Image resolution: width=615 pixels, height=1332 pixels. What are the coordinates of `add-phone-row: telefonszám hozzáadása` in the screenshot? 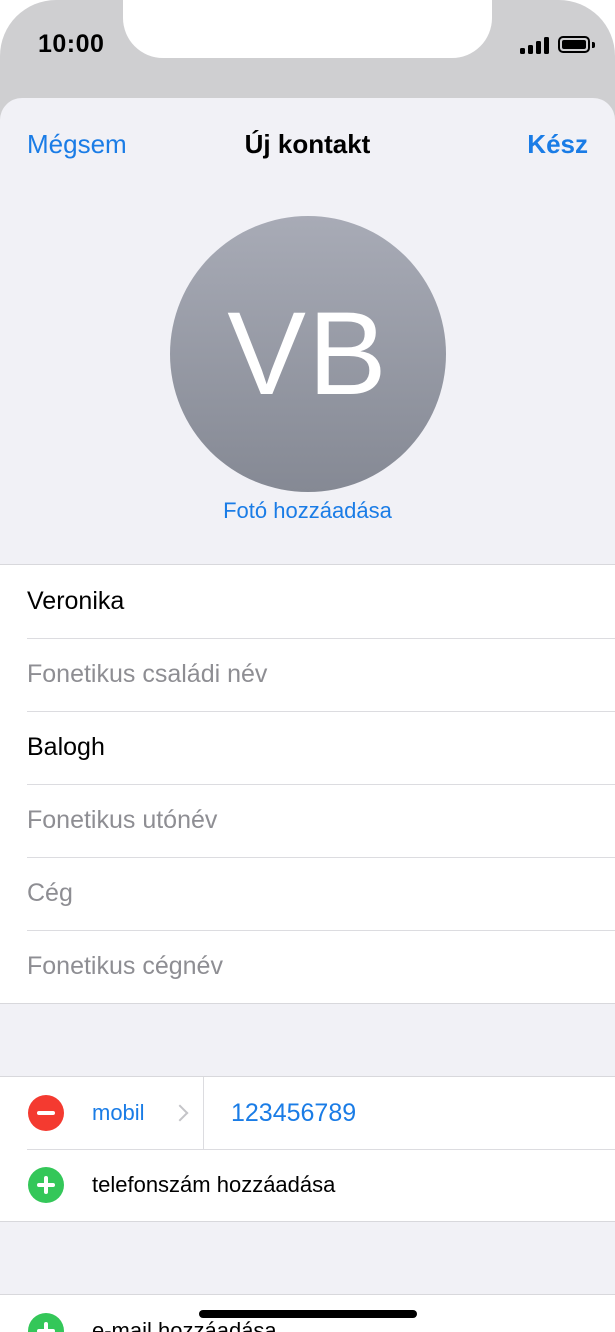 It's located at (307, 1185).